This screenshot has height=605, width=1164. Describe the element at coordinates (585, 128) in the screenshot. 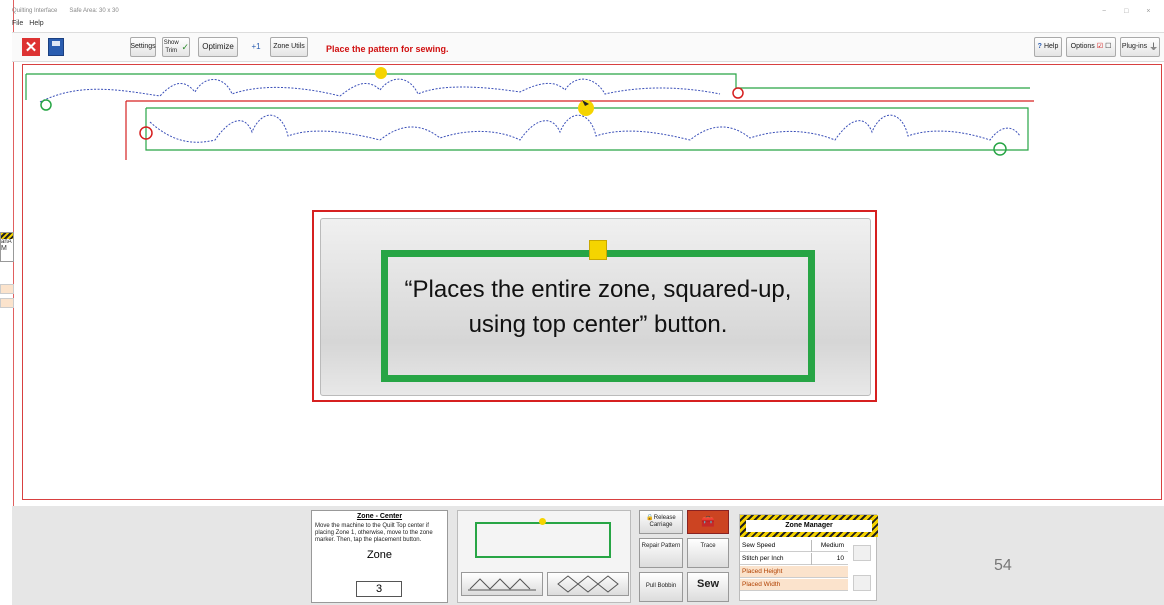

I see `lower-stitch-pattern` at that location.